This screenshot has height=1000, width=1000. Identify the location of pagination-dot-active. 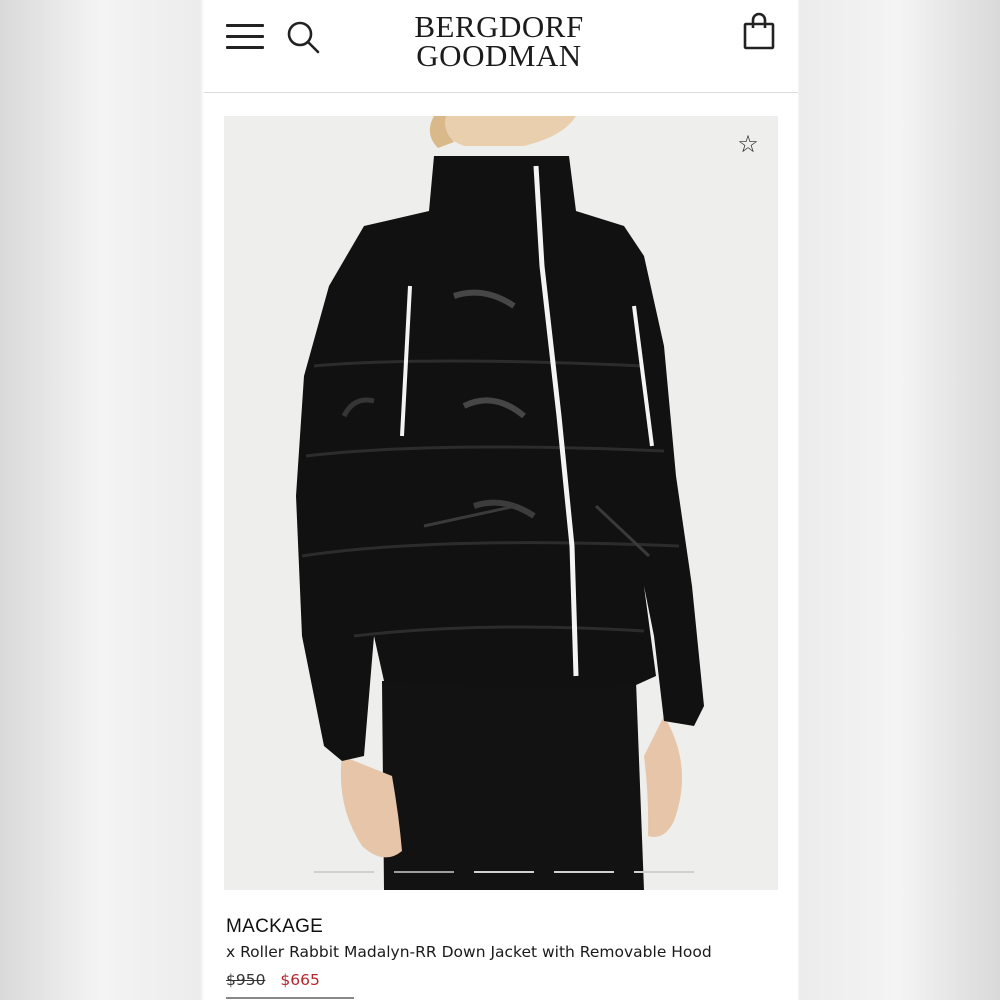
(424, 872).